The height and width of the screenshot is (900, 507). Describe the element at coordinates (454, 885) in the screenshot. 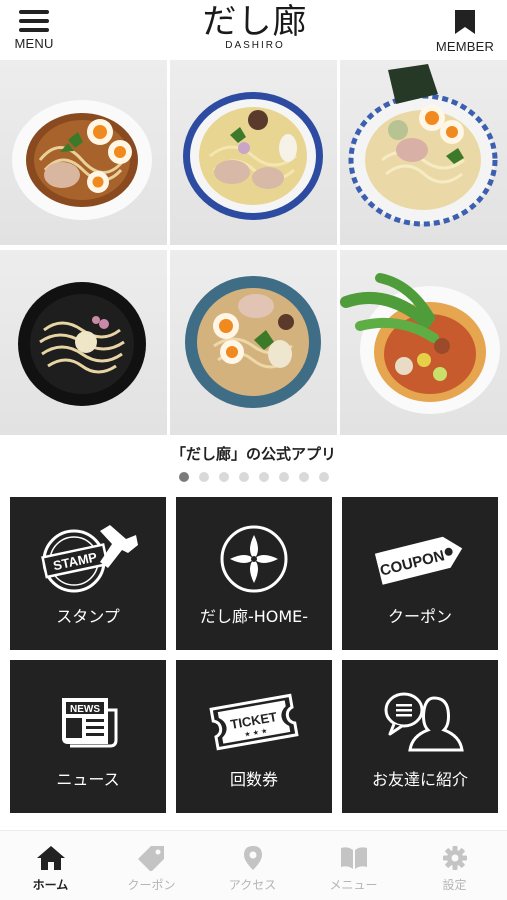

I see `tab-label: 設定` at that location.